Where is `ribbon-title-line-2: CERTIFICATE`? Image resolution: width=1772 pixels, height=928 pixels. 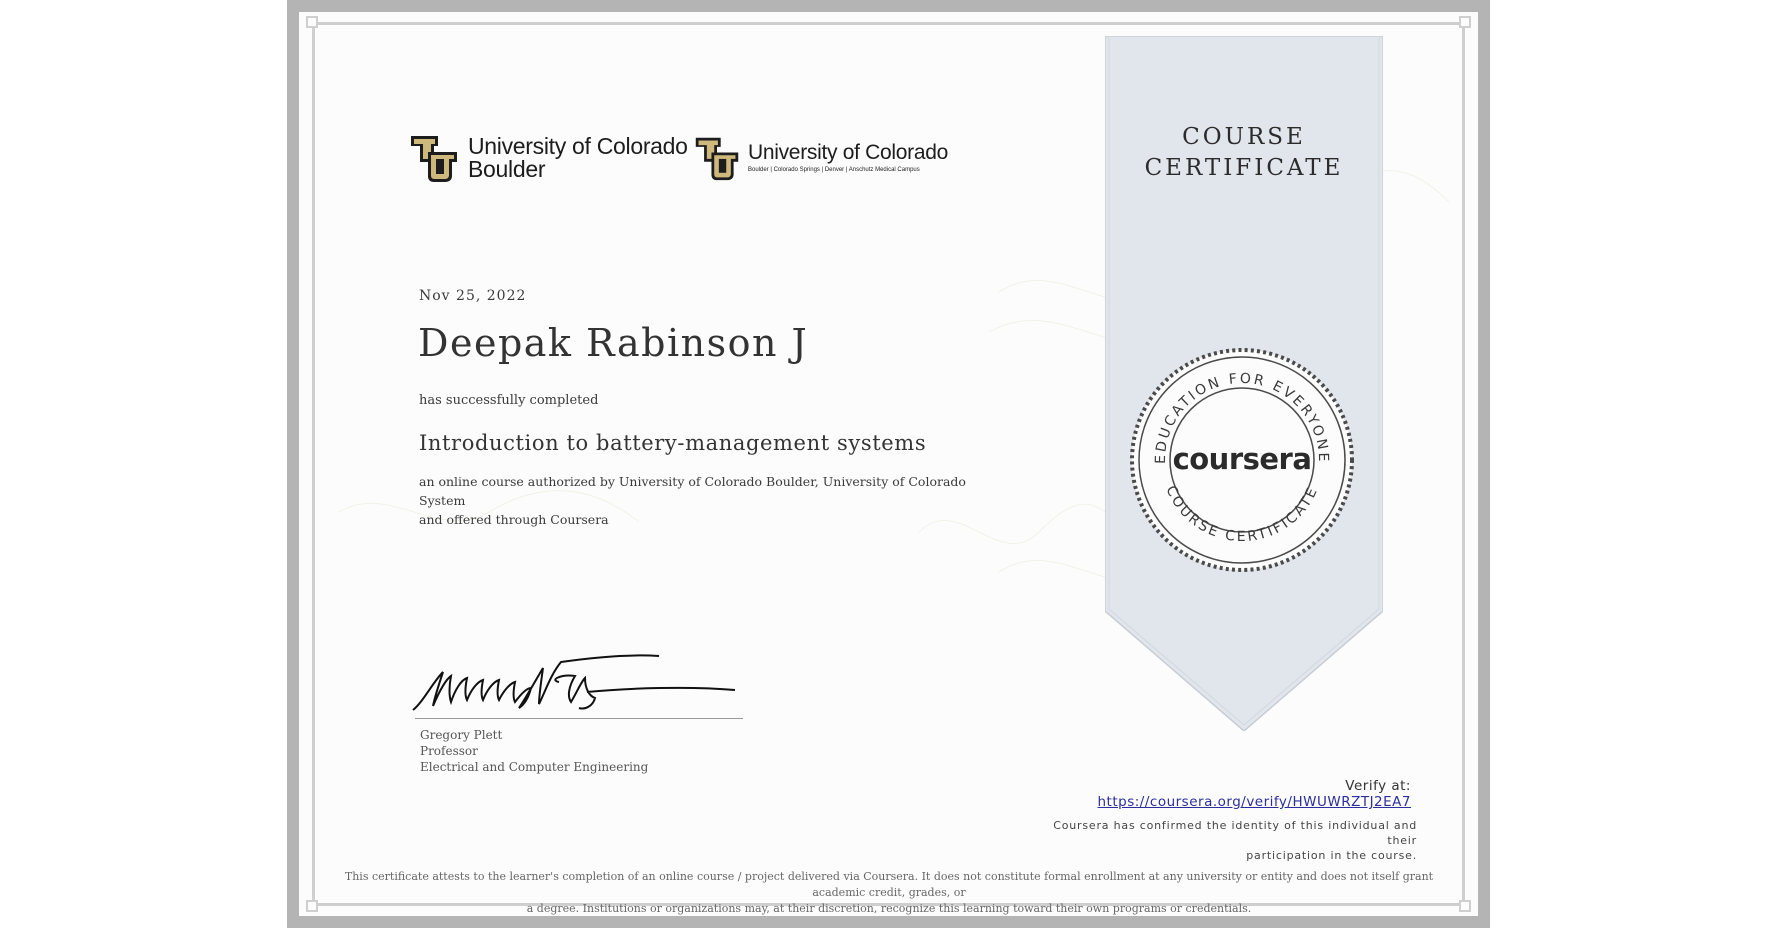 ribbon-title-line-2: CERTIFICATE is located at coordinates (1244, 168).